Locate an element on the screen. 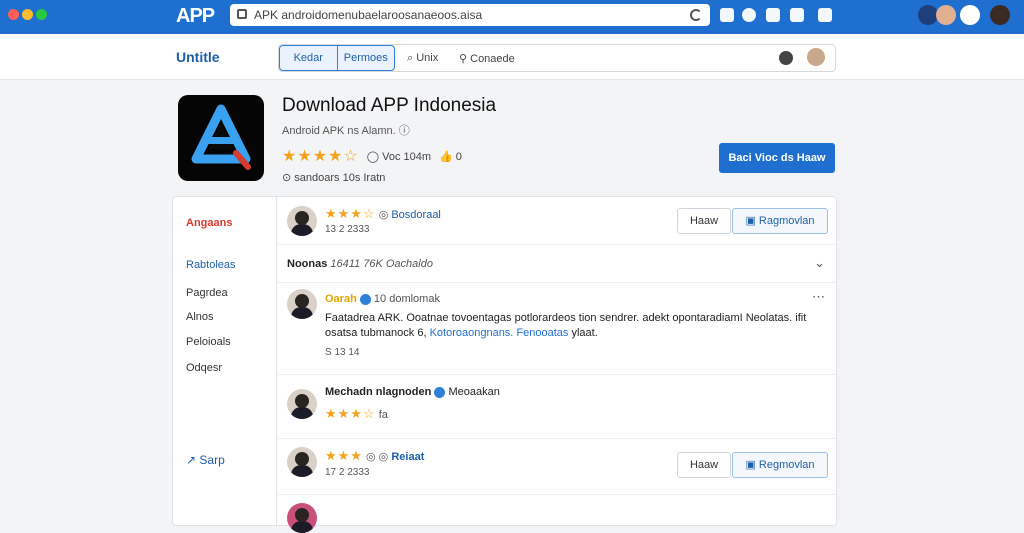  app-subtitle-text: Android APK ns Alamn. is located at coordinates (339, 131).